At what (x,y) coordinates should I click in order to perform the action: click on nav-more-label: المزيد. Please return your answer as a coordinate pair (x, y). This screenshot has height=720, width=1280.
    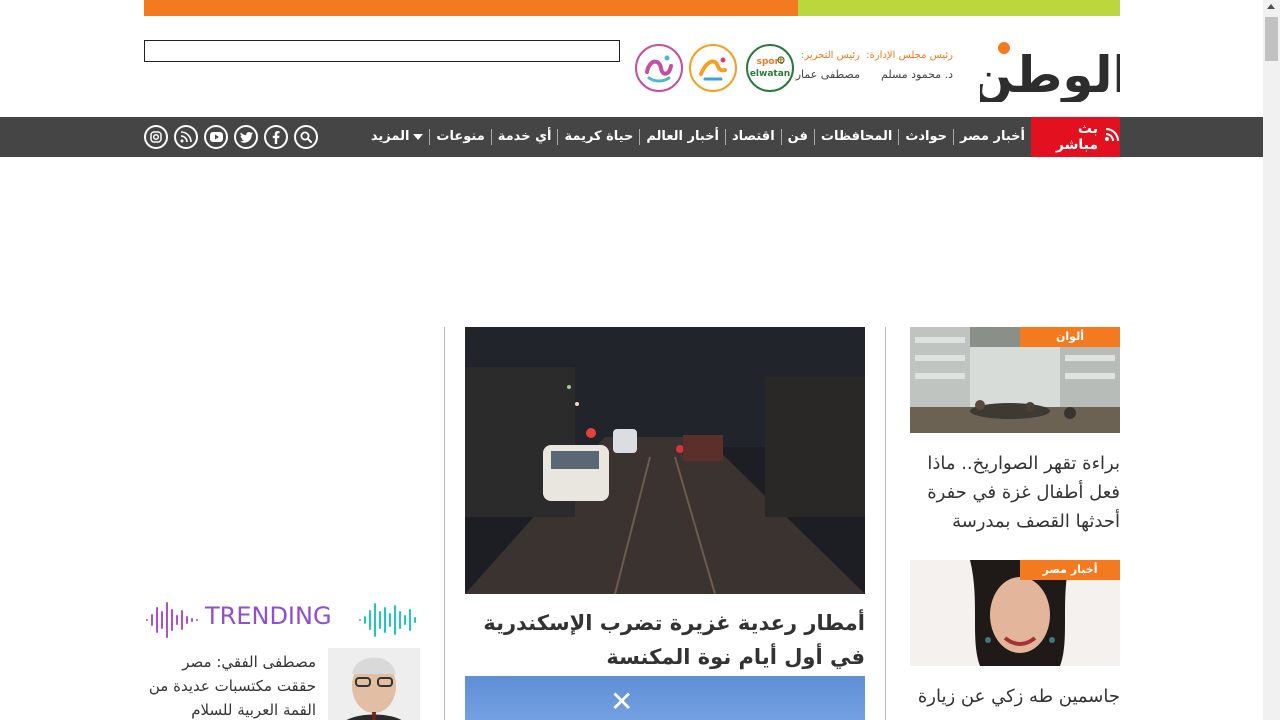
    Looking at the image, I should click on (390, 136).